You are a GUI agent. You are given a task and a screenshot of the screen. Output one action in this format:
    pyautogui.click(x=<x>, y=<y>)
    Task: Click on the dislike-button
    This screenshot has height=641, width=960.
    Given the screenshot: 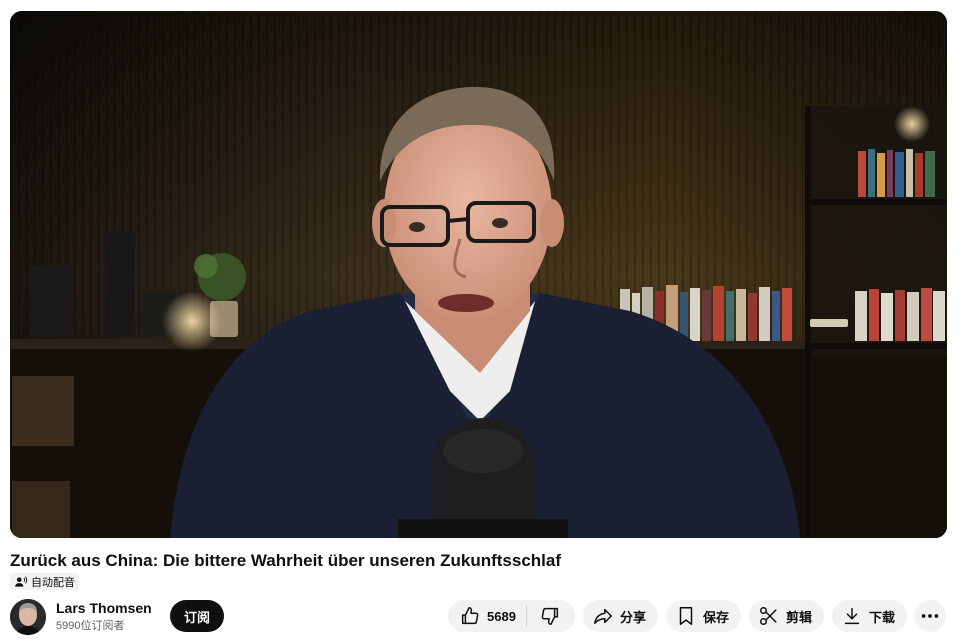 What is the action you would take?
    pyautogui.click(x=550, y=616)
    